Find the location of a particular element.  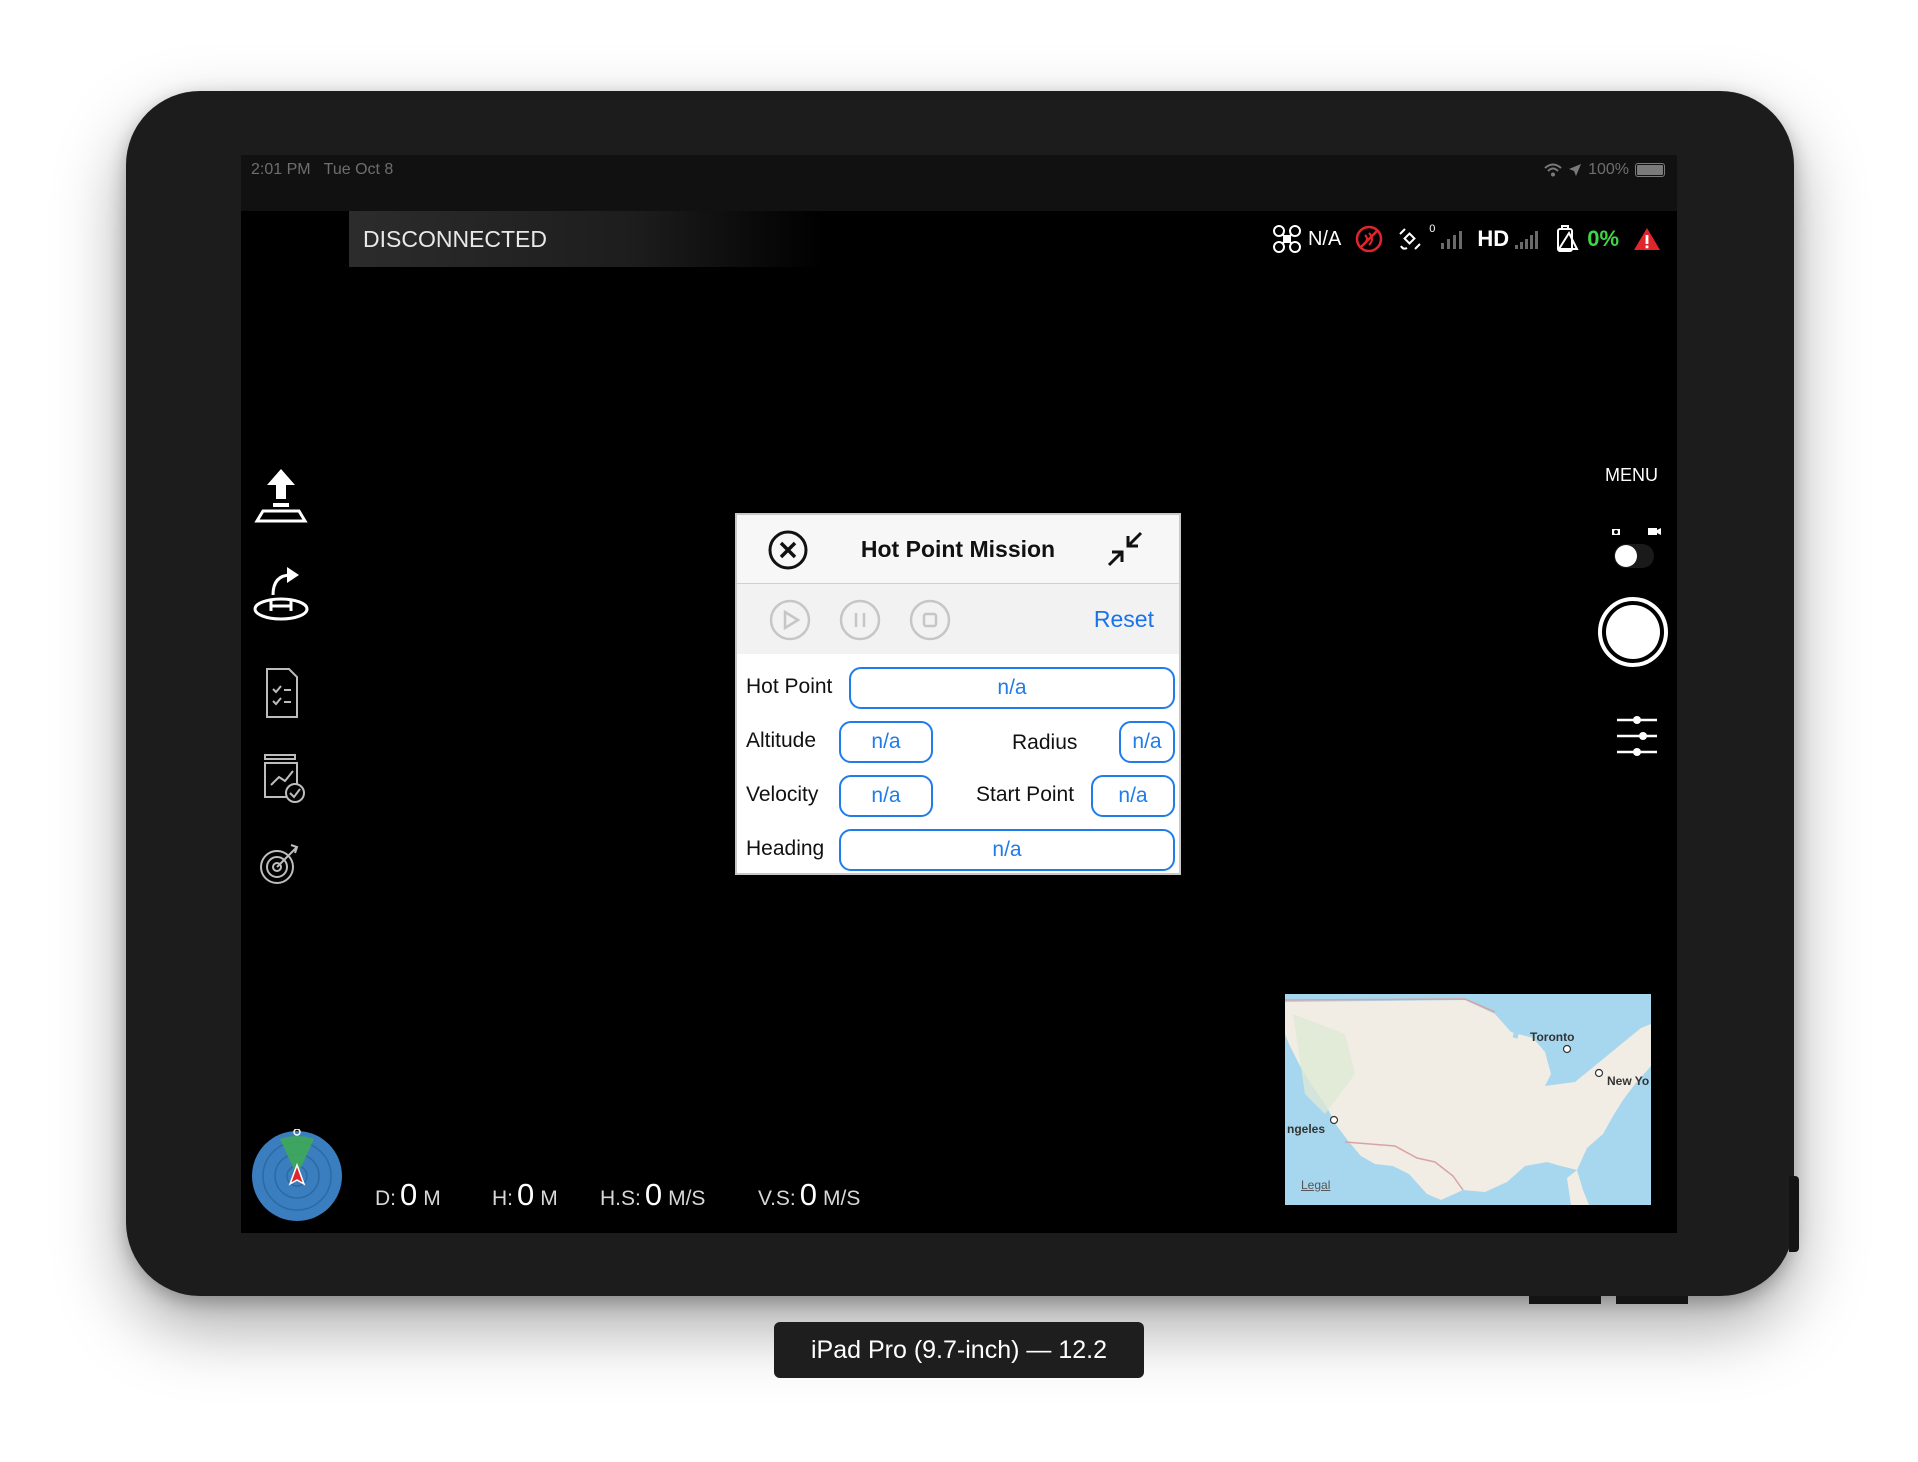

velocity-label: Velocity is located at coordinates (782, 794).